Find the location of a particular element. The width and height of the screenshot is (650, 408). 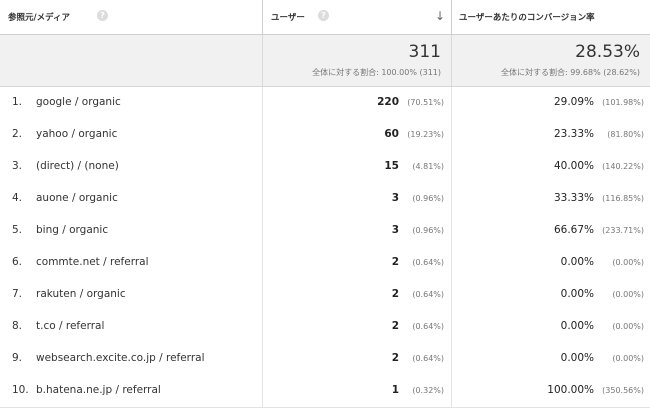

users-value: 1 is located at coordinates (395, 390).